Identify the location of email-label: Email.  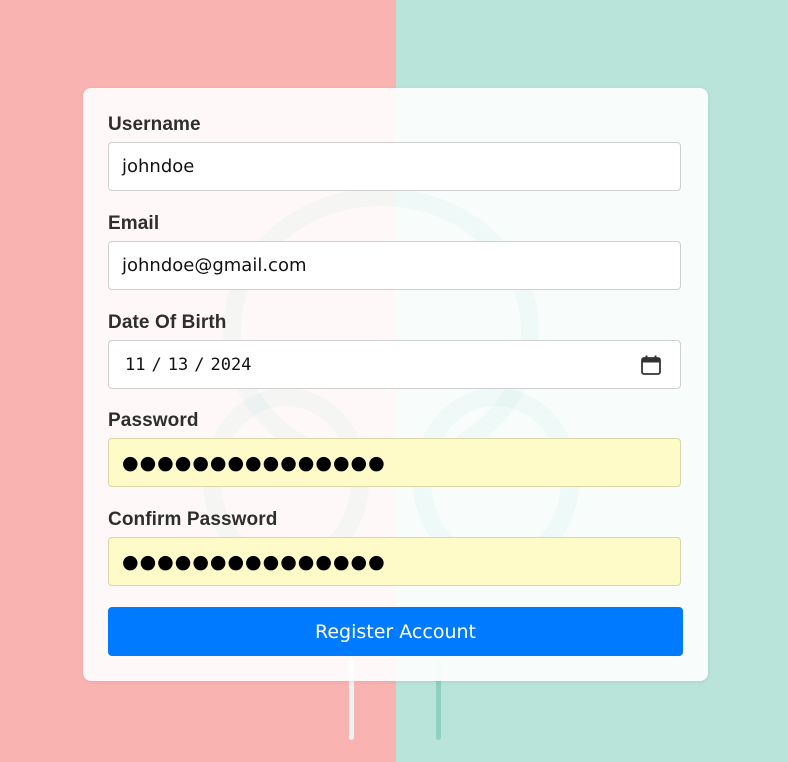
(134, 223).